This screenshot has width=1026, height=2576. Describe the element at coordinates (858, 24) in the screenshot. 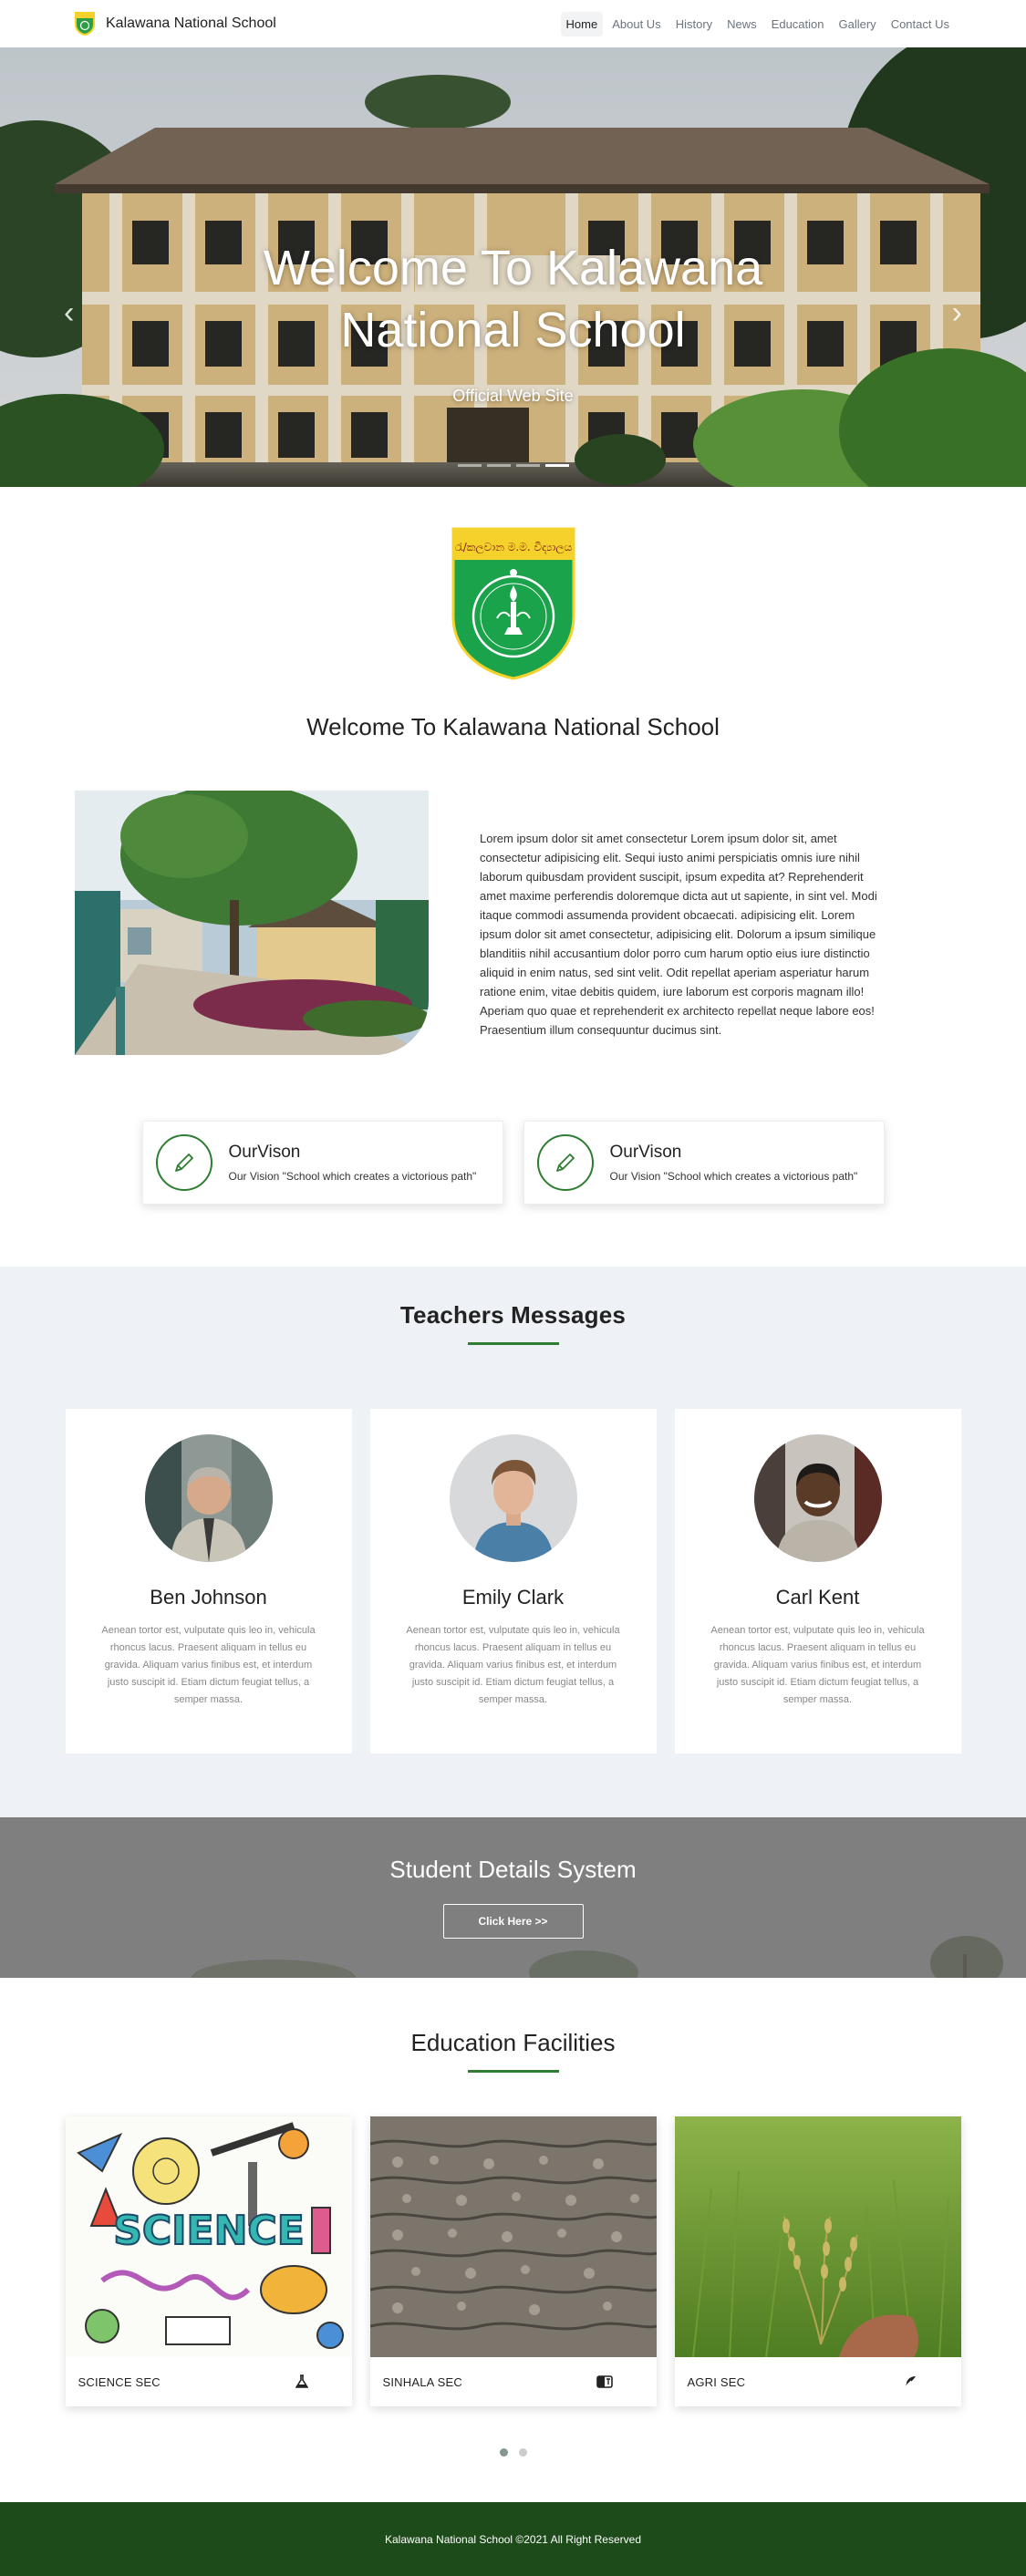

I see `nav-gallery: Gallery` at that location.